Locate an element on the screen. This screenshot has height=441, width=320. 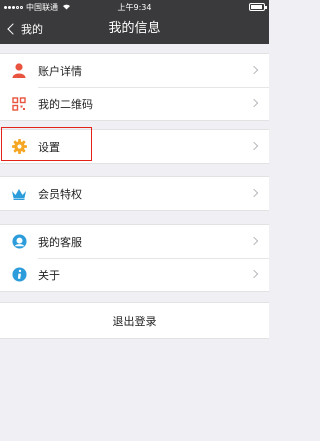
qr-code-icon is located at coordinates (19, 104).